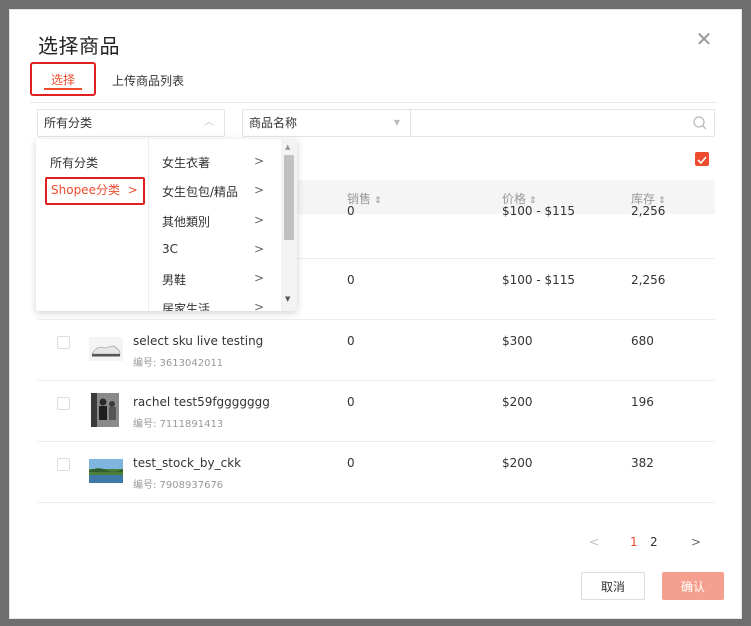 The width and height of the screenshot is (751, 626). Describe the element at coordinates (550, 124) in the screenshot. I see `search-input` at that location.